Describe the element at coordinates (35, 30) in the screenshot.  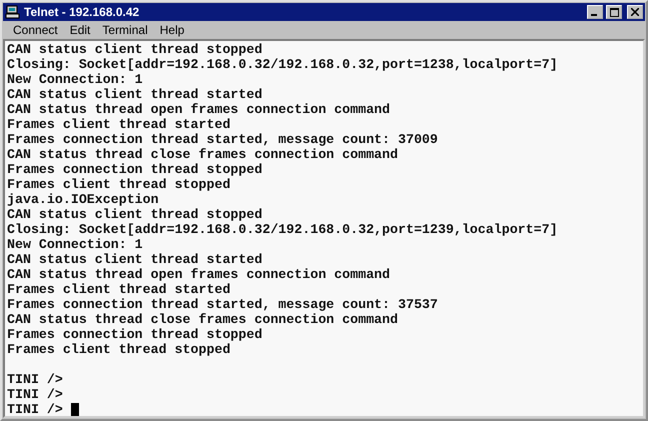
I see `menu-item: Connect` at that location.